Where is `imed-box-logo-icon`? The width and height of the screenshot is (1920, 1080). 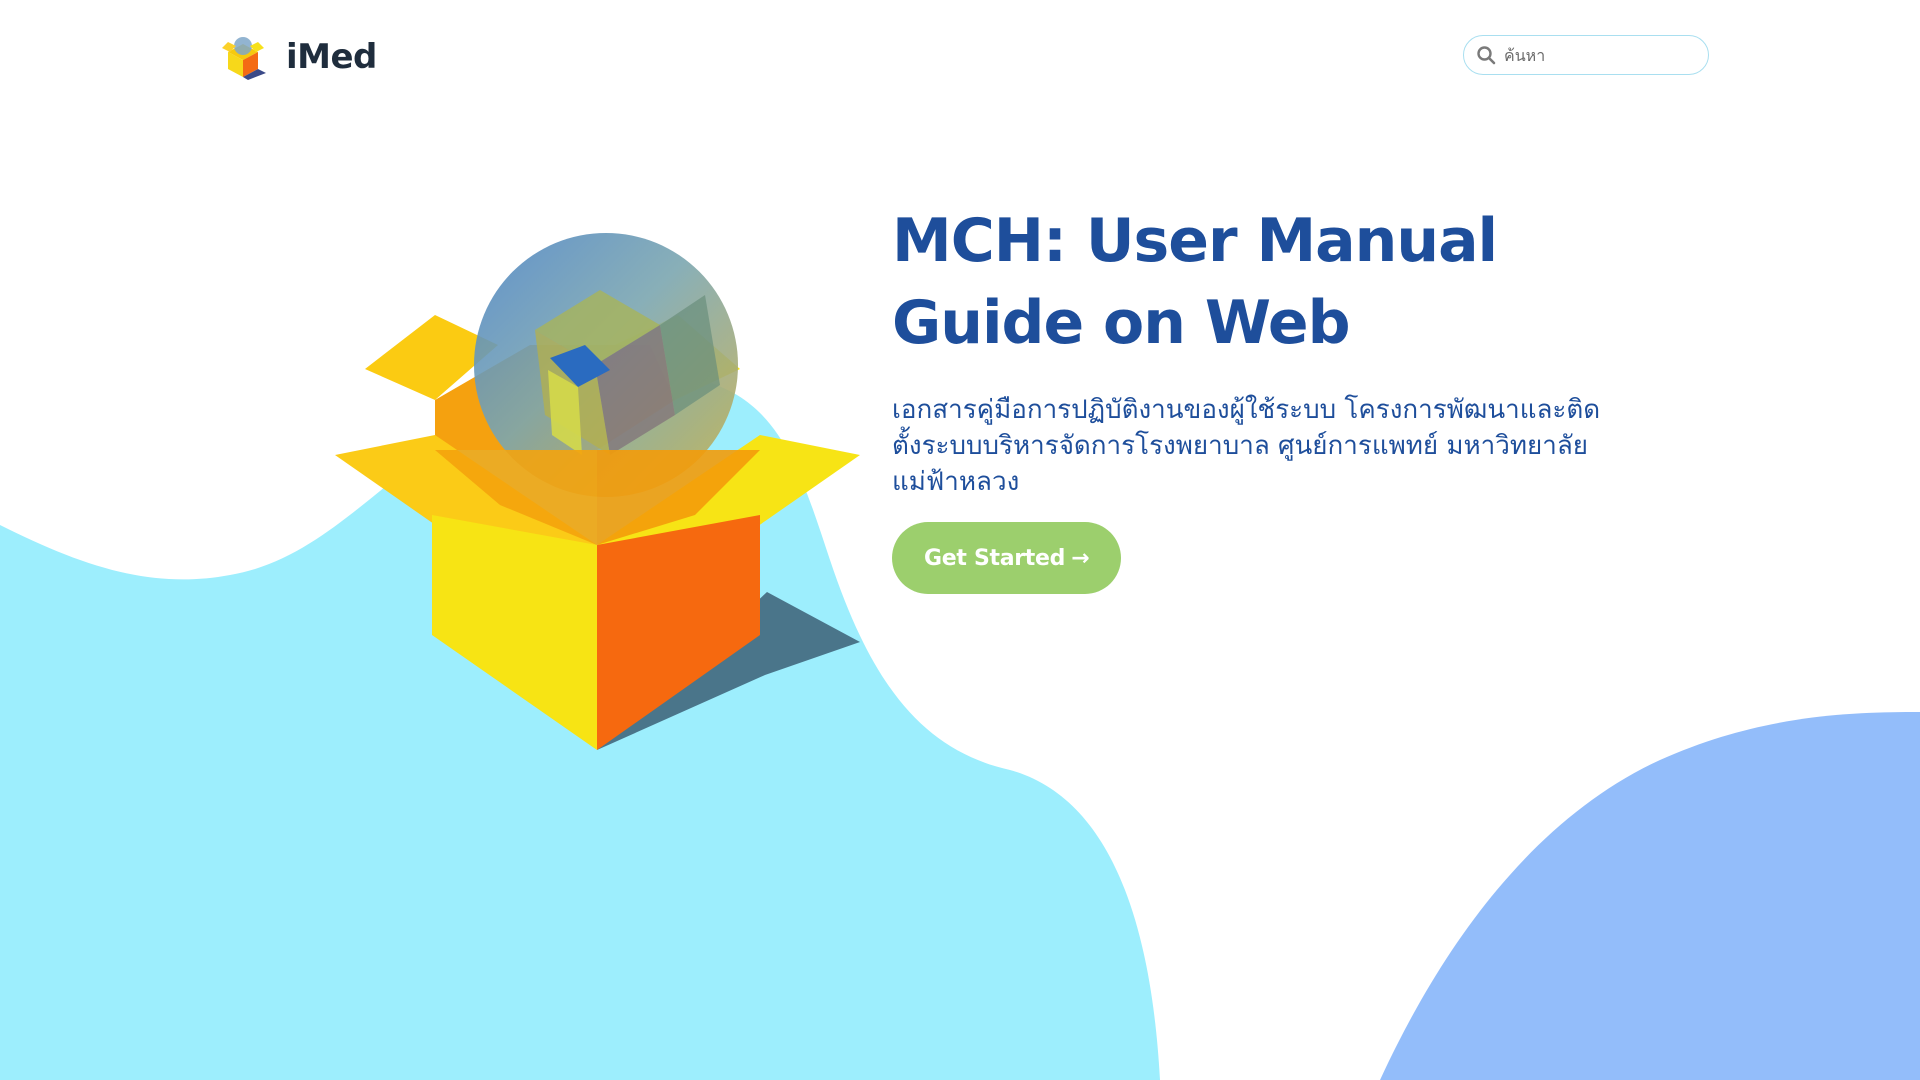 imed-box-logo-icon is located at coordinates (244, 58).